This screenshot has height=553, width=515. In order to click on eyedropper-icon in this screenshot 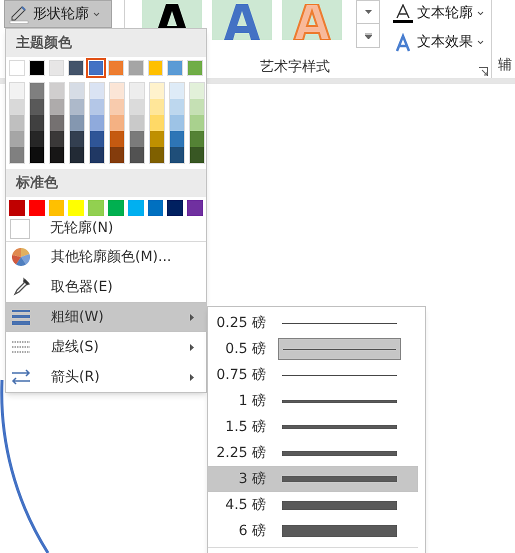, I will do `click(21, 287)`.